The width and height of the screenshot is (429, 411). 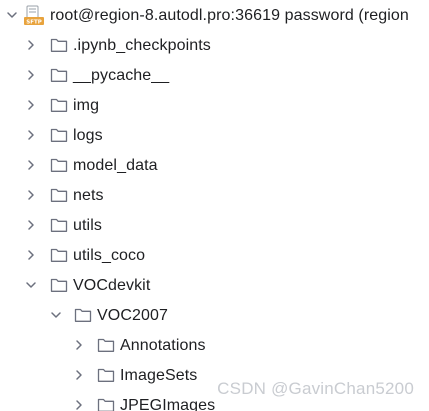 What do you see at coordinates (115, 165) in the screenshot?
I see `tree-item-label: model_data` at bounding box center [115, 165].